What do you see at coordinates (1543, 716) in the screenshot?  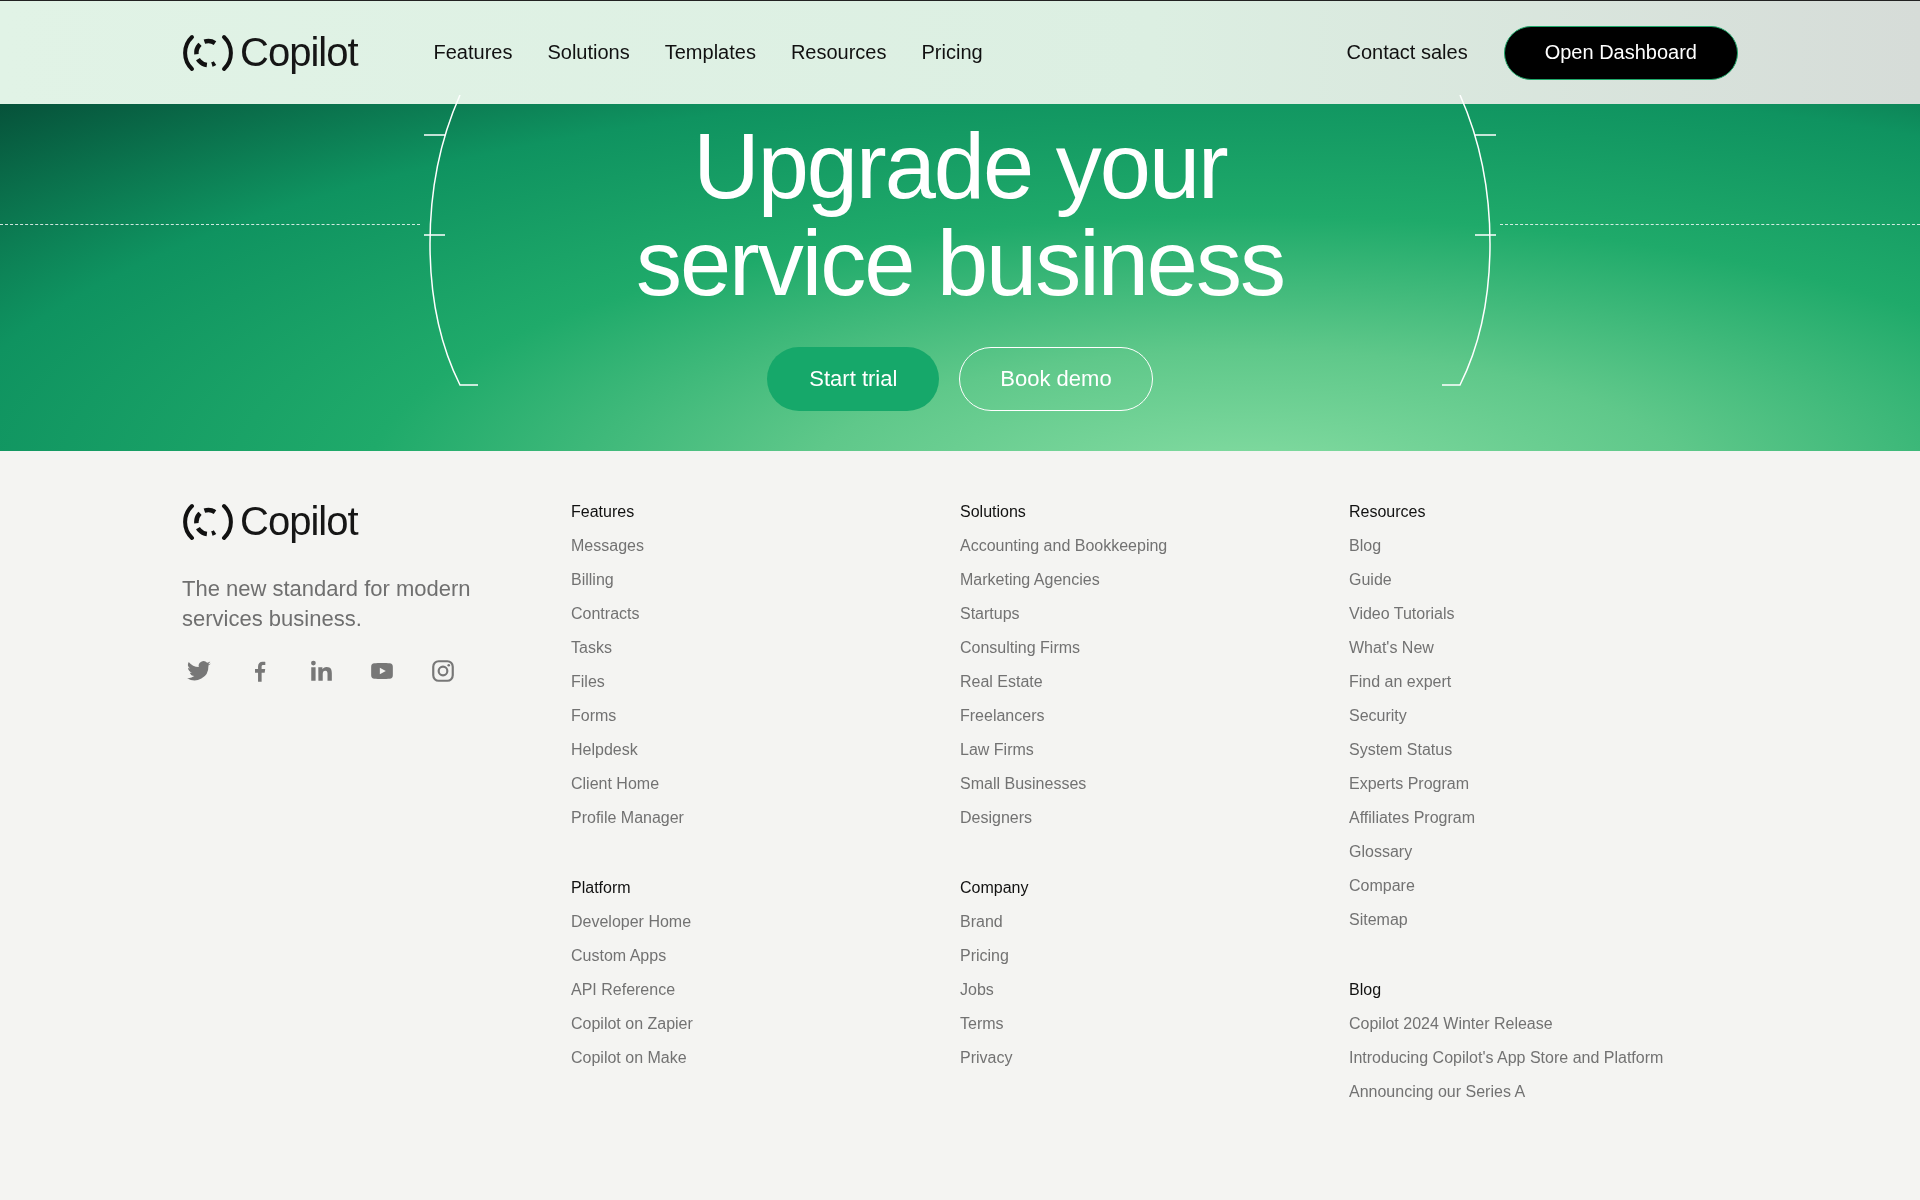 I see `footer-link: Security` at bounding box center [1543, 716].